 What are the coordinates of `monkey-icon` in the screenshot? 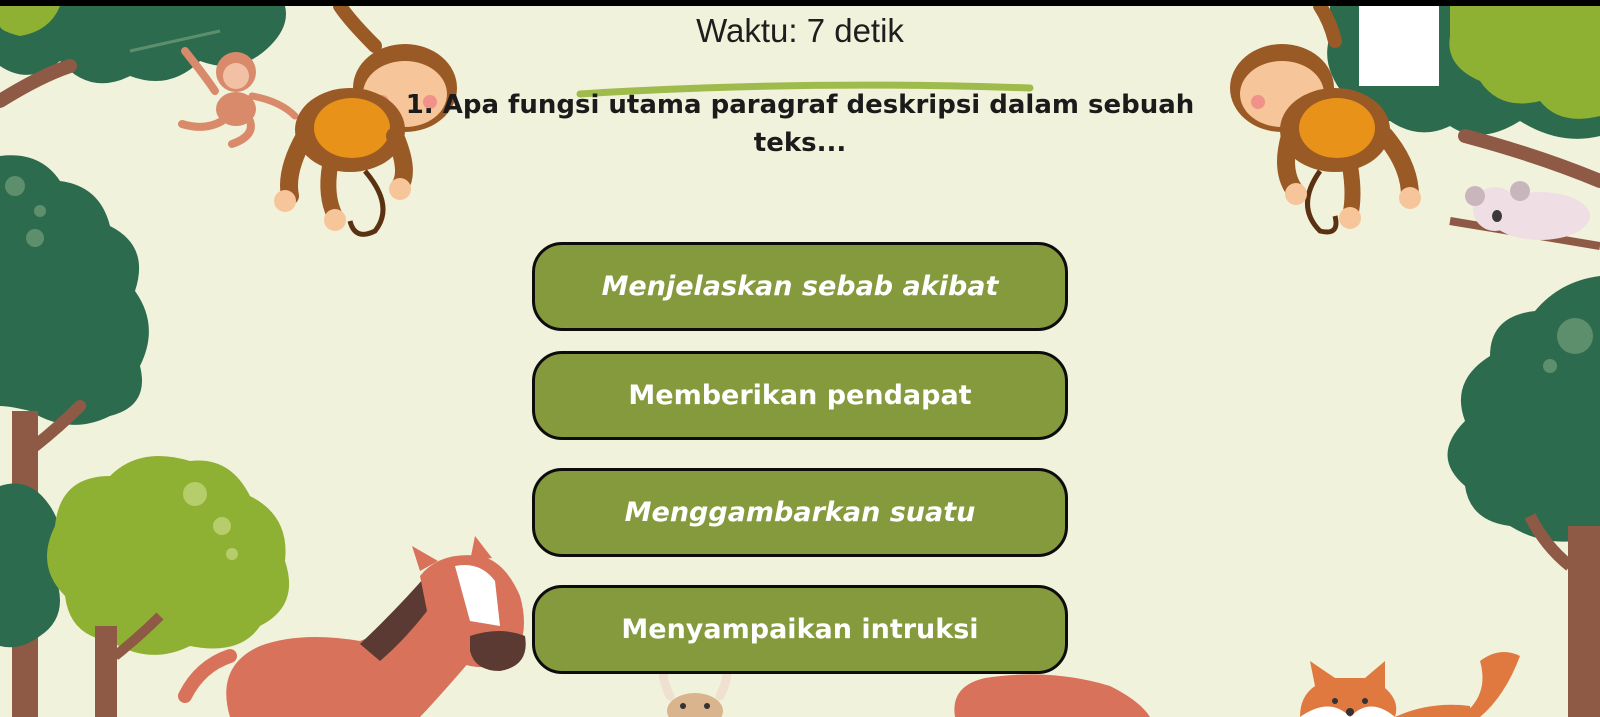 It's located at (238, 97).